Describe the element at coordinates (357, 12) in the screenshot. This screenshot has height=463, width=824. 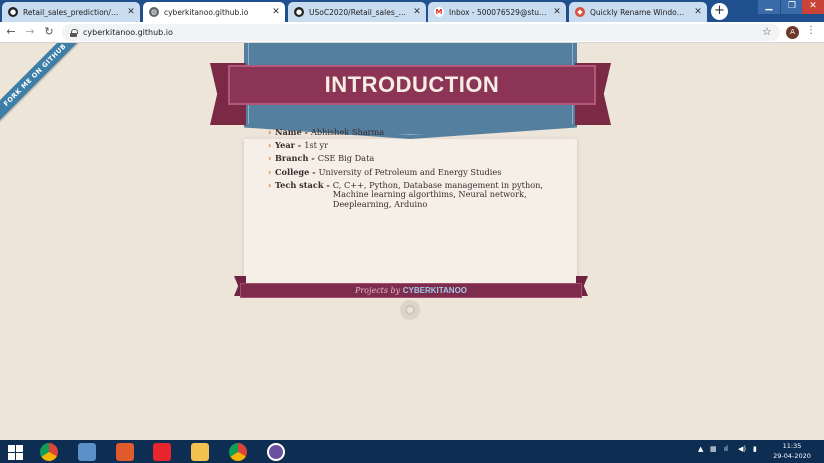
I see `tab-usoc2020: ● USoC2020/Retail_sales_predictio ✕` at that location.